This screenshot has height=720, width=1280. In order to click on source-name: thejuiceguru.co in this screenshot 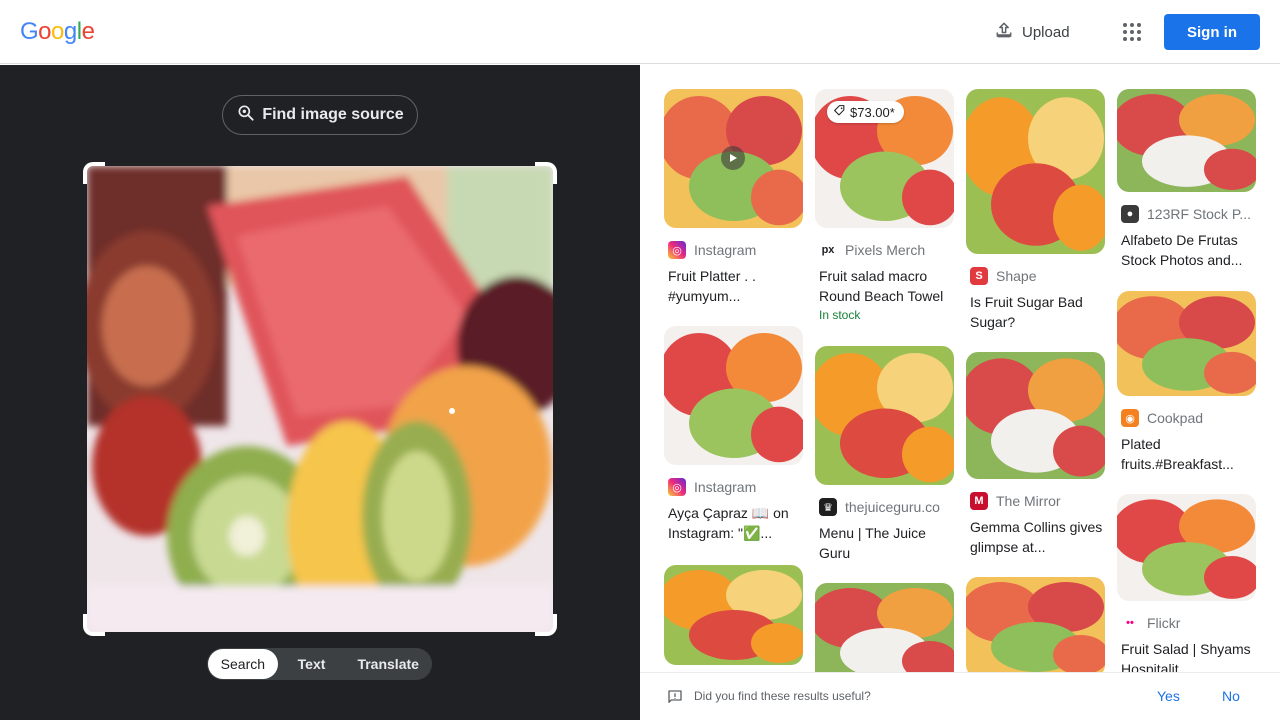, I will do `click(892, 507)`.